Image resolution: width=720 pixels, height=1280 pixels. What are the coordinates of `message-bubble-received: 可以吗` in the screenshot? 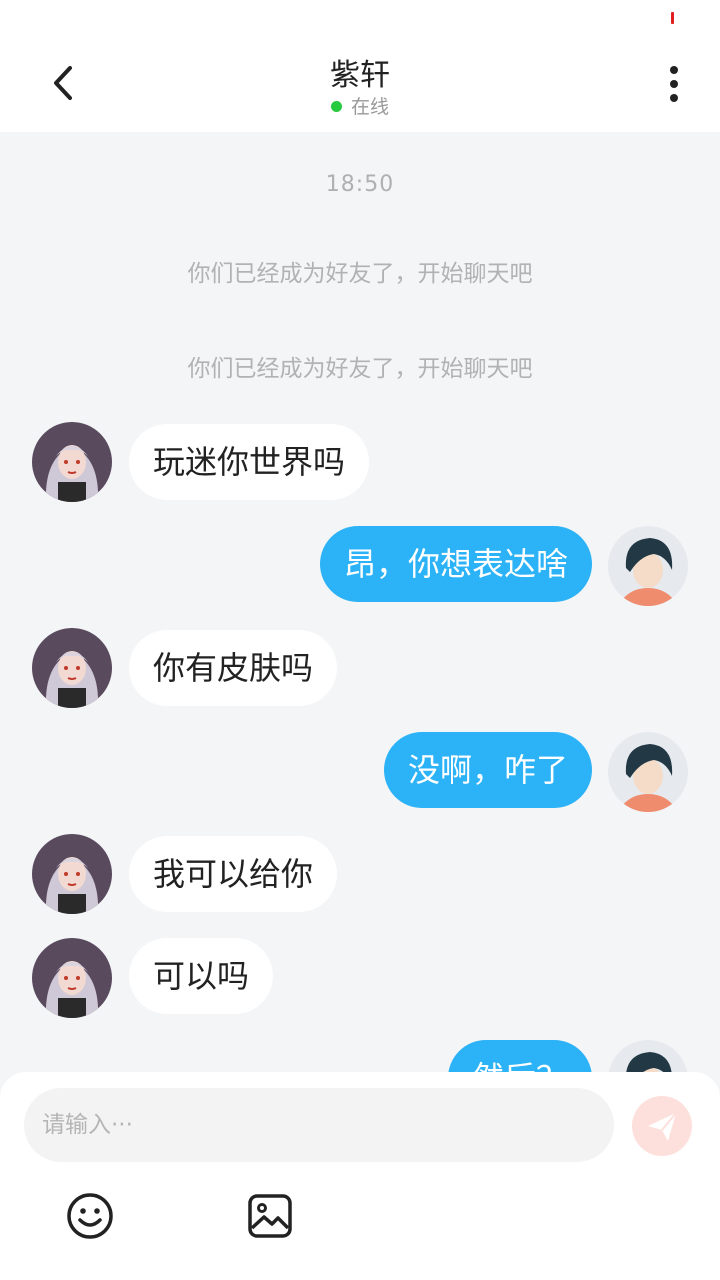 It's located at (201, 976).